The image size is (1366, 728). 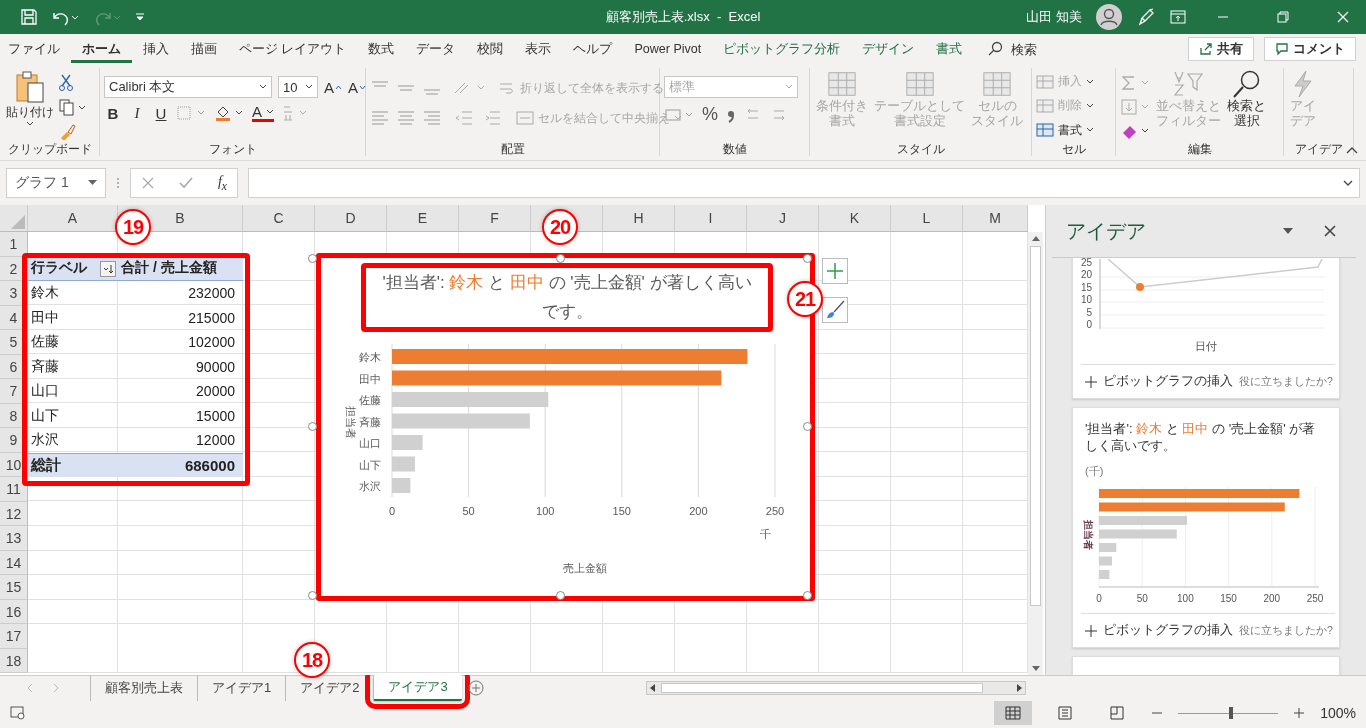 What do you see at coordinates (113, 113) in the screenshot?
I see `format-button: B` at bounding box center [113, 113].